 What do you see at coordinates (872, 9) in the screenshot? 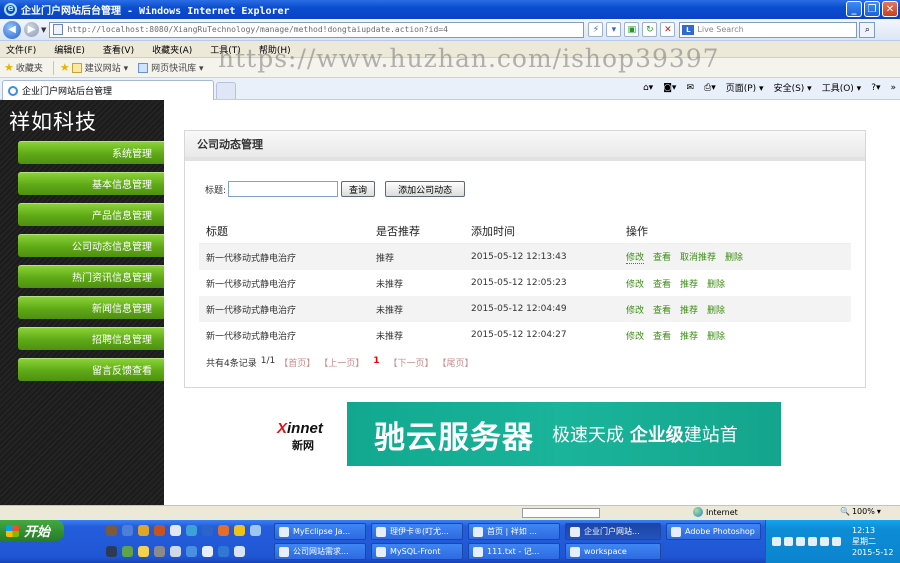
I see `maximize-button: ❐` at bounding box center [872, 9].